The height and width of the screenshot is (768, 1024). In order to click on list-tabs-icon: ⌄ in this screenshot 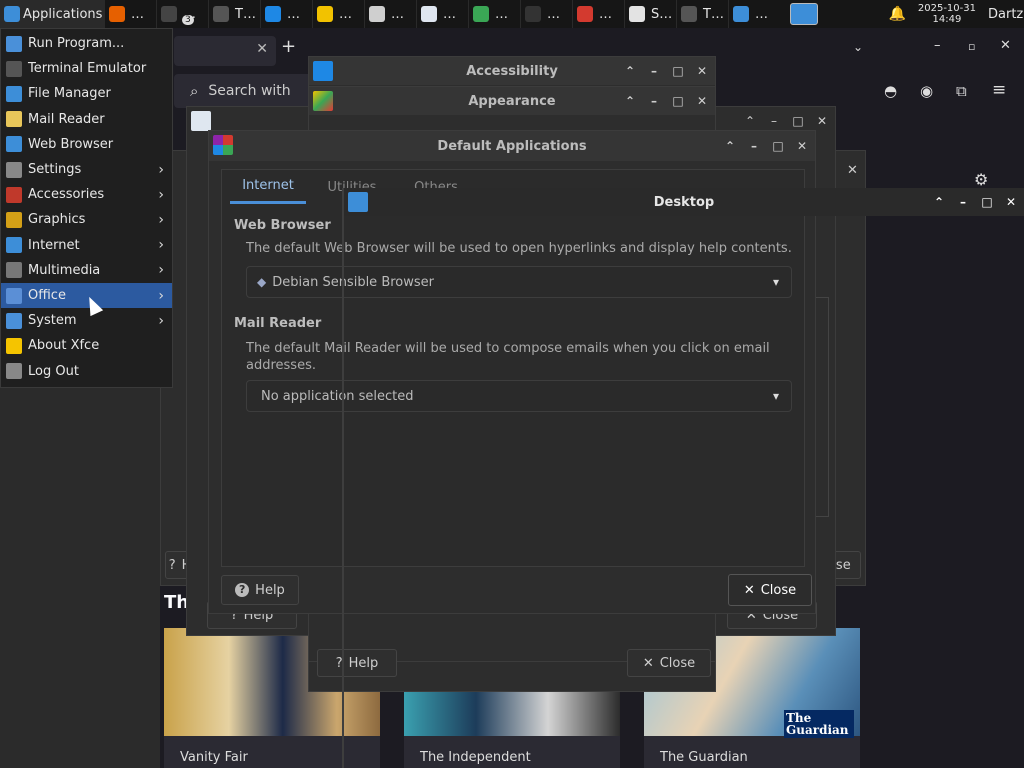, I will do `click(858, 47)`.